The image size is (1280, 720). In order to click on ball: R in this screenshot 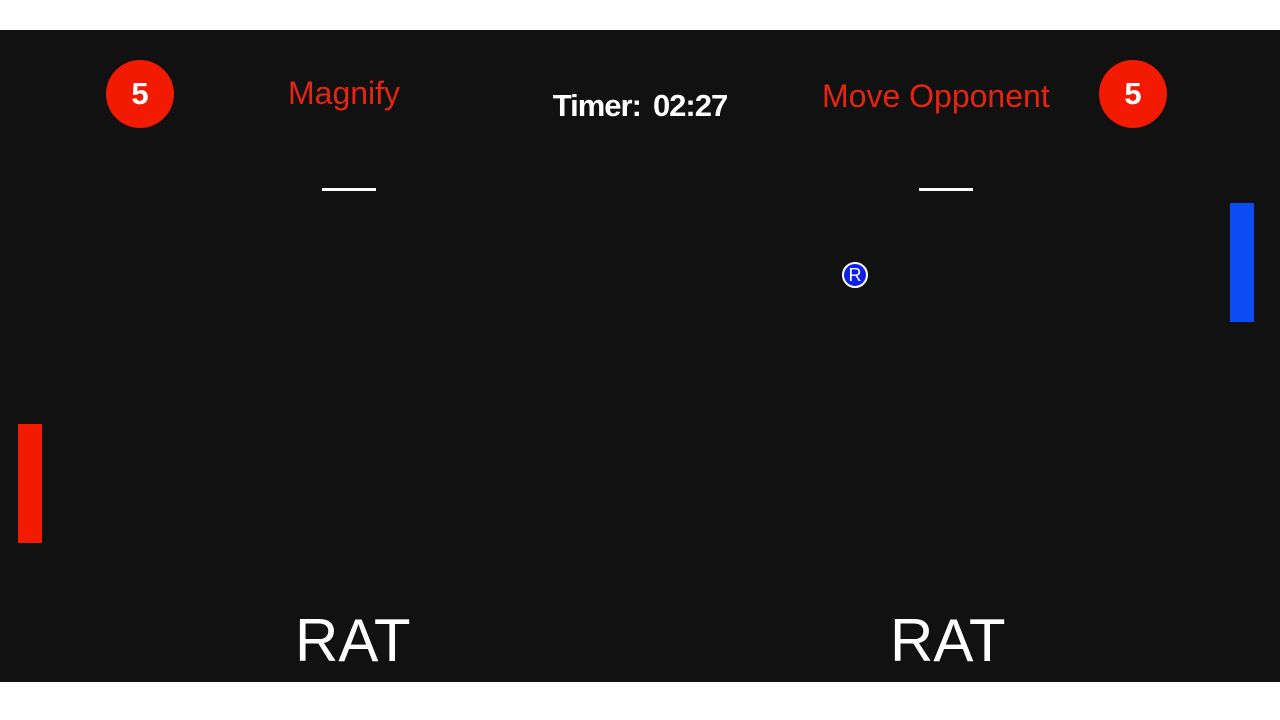, I will do `click(855, 275)`.